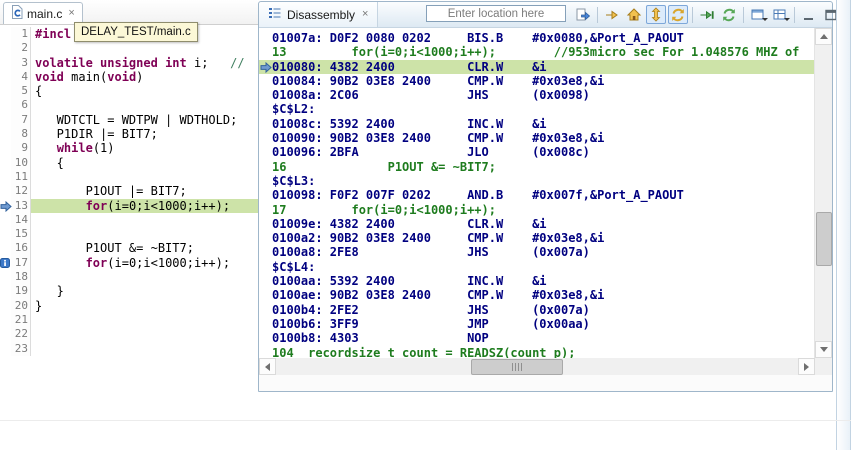 This screenshot has height=450, width=851. Describe the element at coordinates (823, 36) in the screenshot. I see `scroll-up-button` at that location.